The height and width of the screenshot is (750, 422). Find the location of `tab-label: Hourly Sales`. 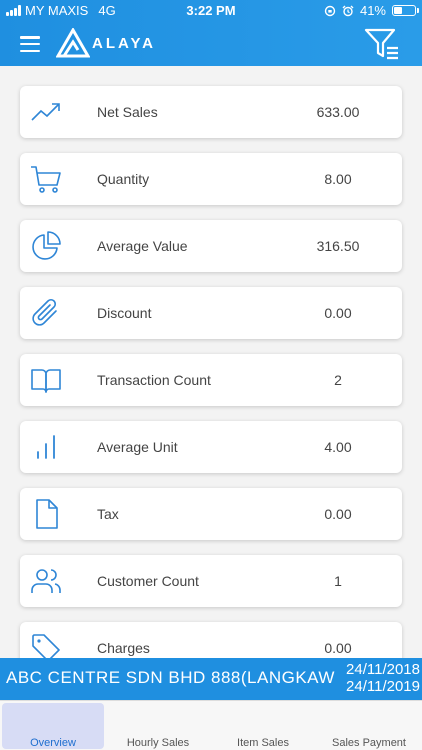

tab-label: Hourly Sales is located at coordinates (158, 743).